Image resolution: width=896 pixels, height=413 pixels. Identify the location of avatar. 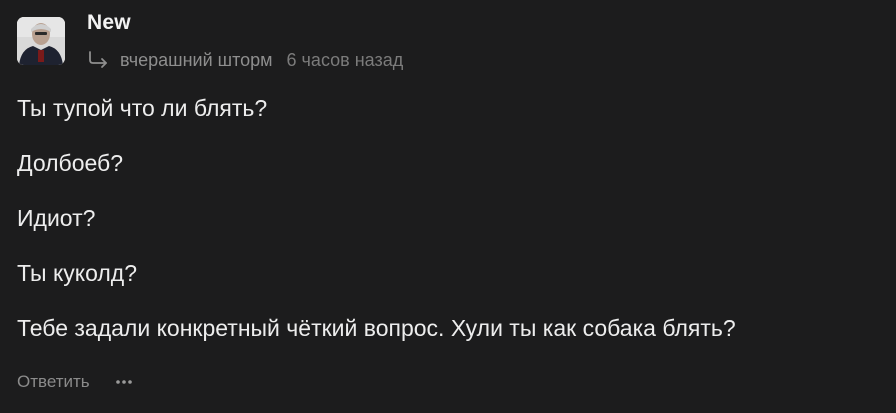
(41, 41).